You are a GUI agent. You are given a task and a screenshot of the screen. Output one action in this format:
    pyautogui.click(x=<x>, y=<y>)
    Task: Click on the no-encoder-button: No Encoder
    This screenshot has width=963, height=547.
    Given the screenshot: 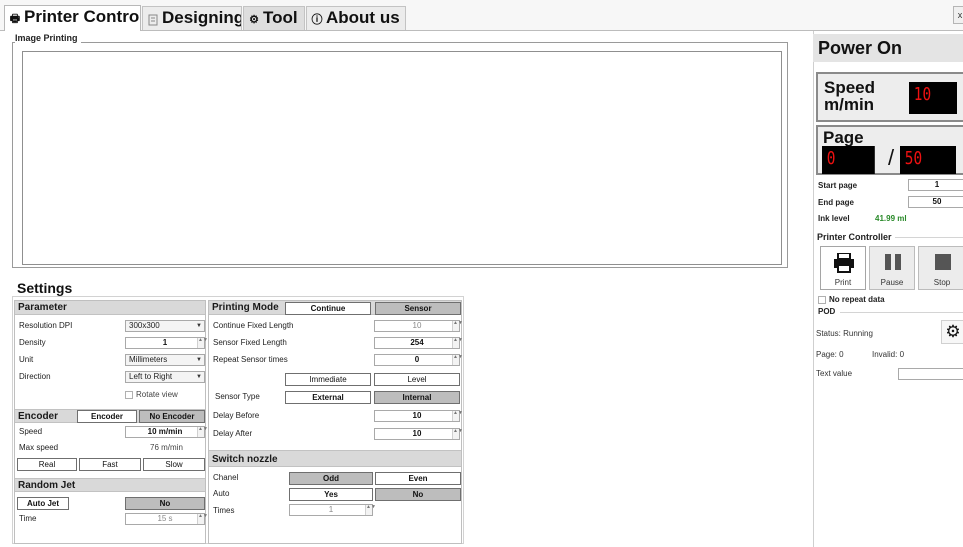 What is the action you would take?
    pyautogui.click(x=172, y=416)
    